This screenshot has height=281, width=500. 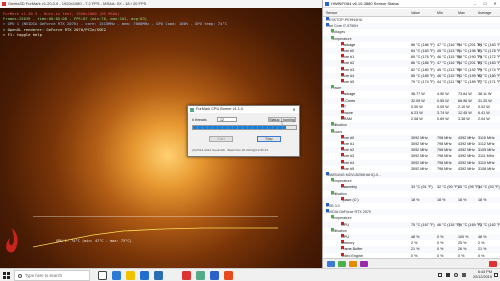 I want to click on app-taskbar-icon, so click(x=228, y=275).